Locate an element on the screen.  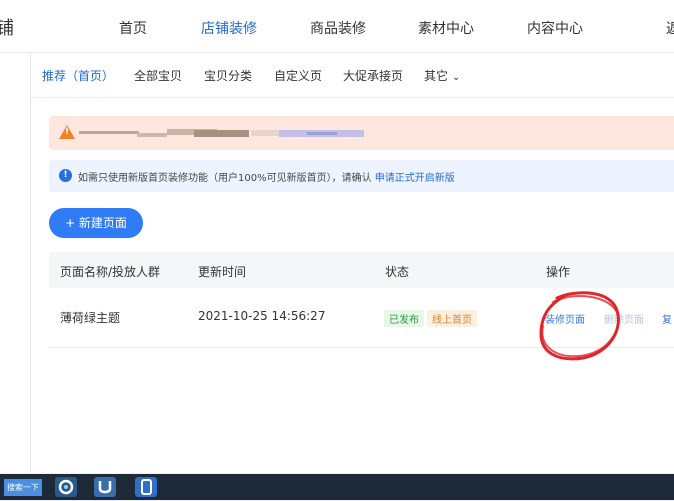
info-message: 如需只使用新版首页装修功能（用户100%可见新版首页），请确认 is located at coordinates (225, 178).